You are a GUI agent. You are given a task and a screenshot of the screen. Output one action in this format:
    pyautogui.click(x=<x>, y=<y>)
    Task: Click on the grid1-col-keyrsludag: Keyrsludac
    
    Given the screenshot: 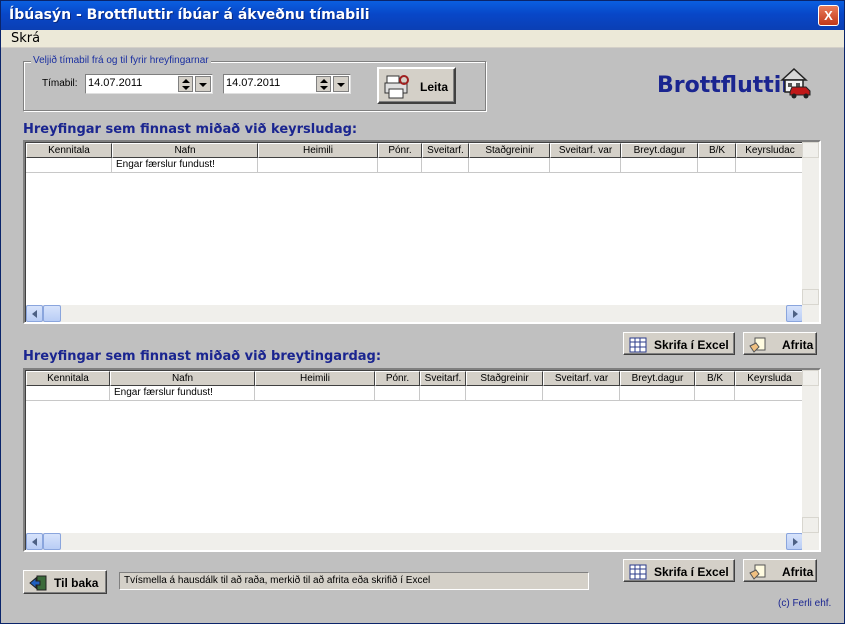 What is the action you would take?
    pyautogui.click(x=770, y=150)
    